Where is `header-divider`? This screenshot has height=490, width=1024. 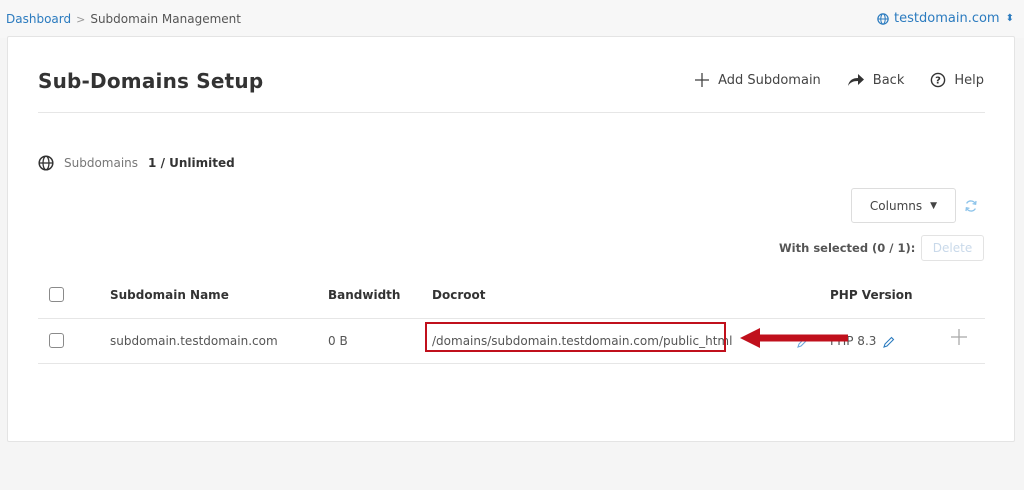
header-divider is located at coordinates (511, 318).